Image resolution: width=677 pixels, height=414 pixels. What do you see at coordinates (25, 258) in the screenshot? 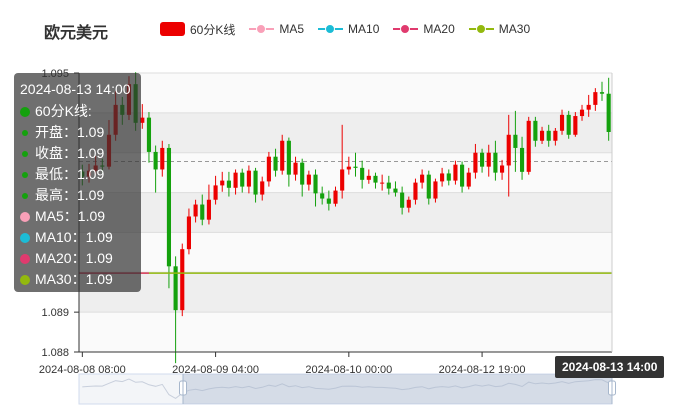
I see `ma20-dot-icon` at bounding box center [25, 258].